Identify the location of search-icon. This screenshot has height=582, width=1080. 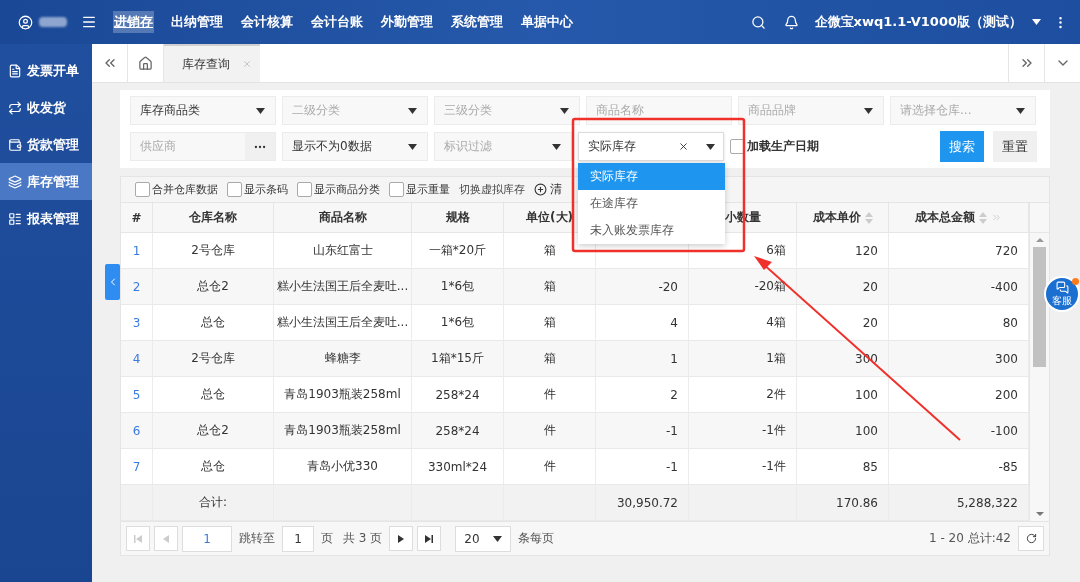
(758, 22).